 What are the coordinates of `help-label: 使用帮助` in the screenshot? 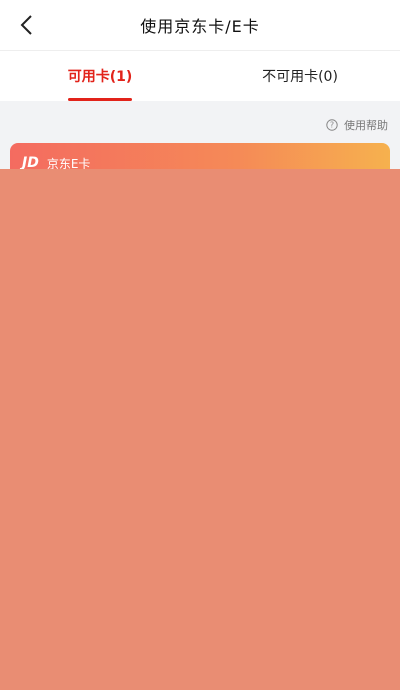 It's located at (366, 125).